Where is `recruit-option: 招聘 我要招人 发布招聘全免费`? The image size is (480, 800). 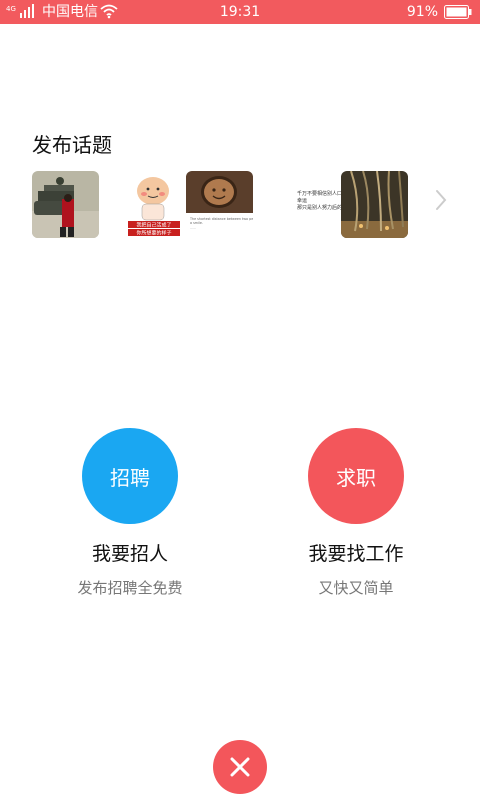 recruit-option: 招聘 我要招人 发布招聘全免费 is located at coordinates (130, 513).